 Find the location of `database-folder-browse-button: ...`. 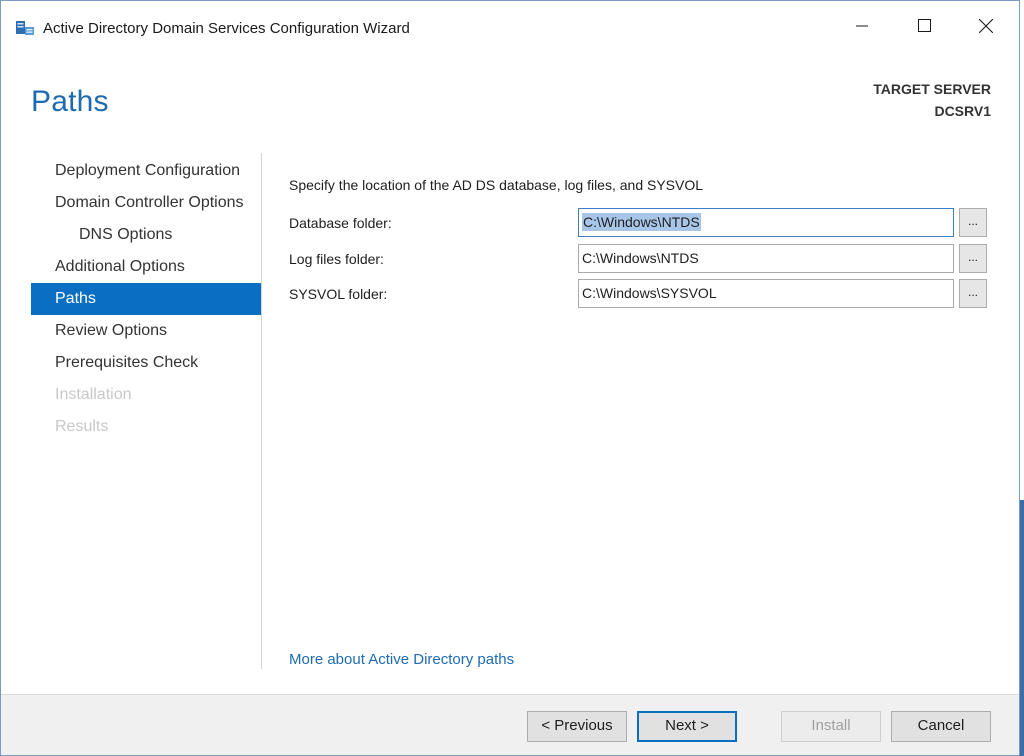

database-folder-browse-button: ... is located at coordinates (973, 222).